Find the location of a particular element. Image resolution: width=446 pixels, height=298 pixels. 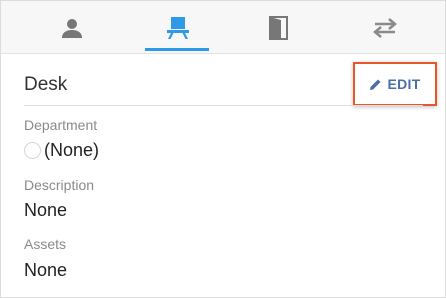

header-divider is located at coordinates (223, 105).